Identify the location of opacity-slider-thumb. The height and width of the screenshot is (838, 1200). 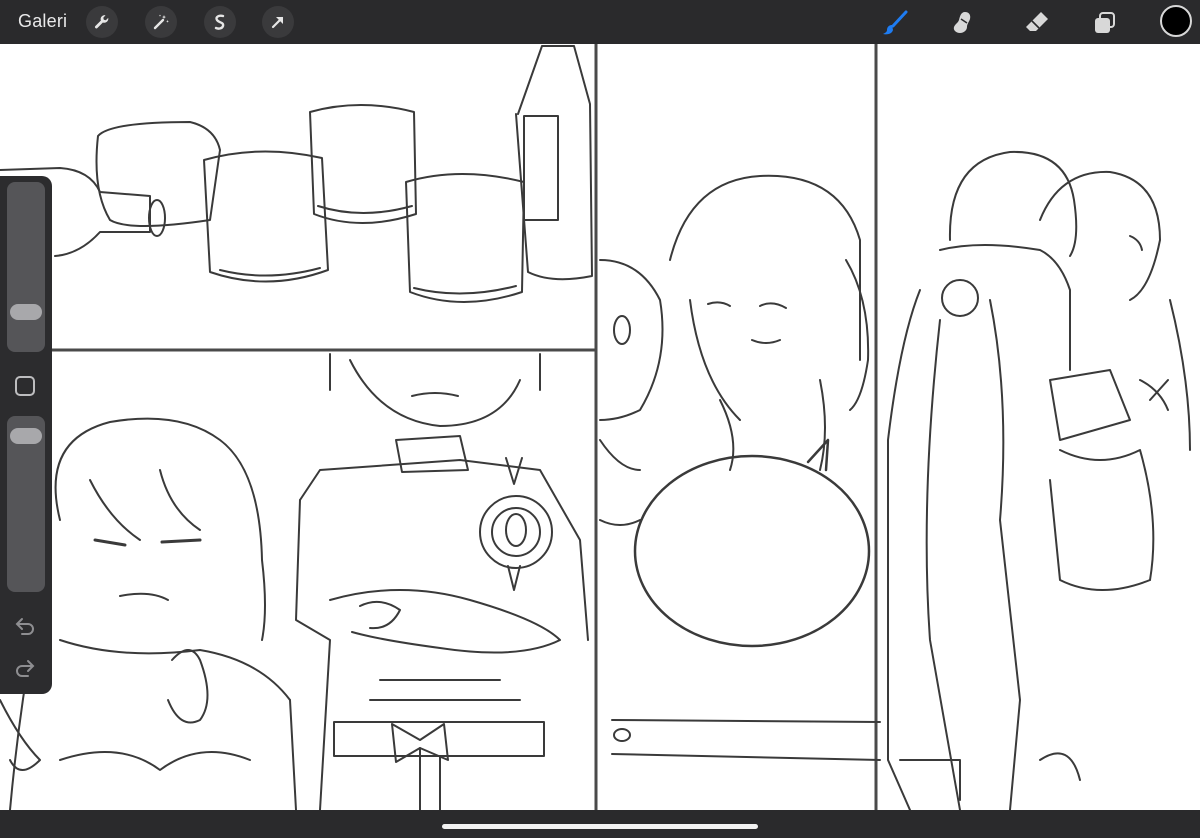
(26, 436).